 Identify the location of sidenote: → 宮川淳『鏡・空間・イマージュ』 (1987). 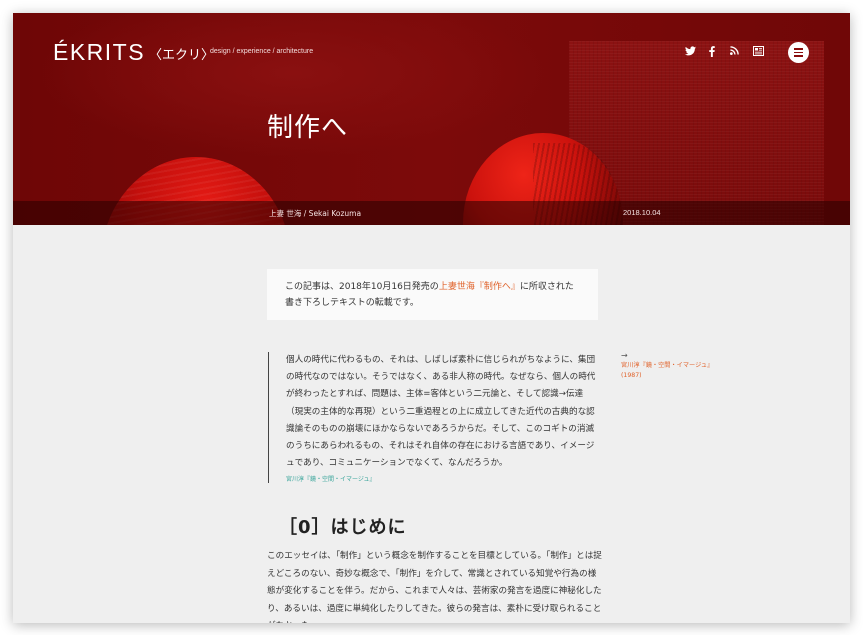
(676, 366).